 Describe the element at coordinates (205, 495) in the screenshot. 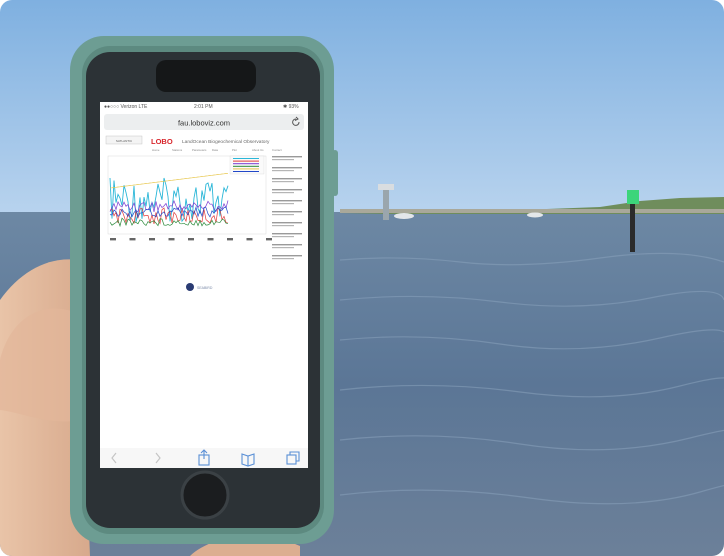

I see `home-button` at that location.